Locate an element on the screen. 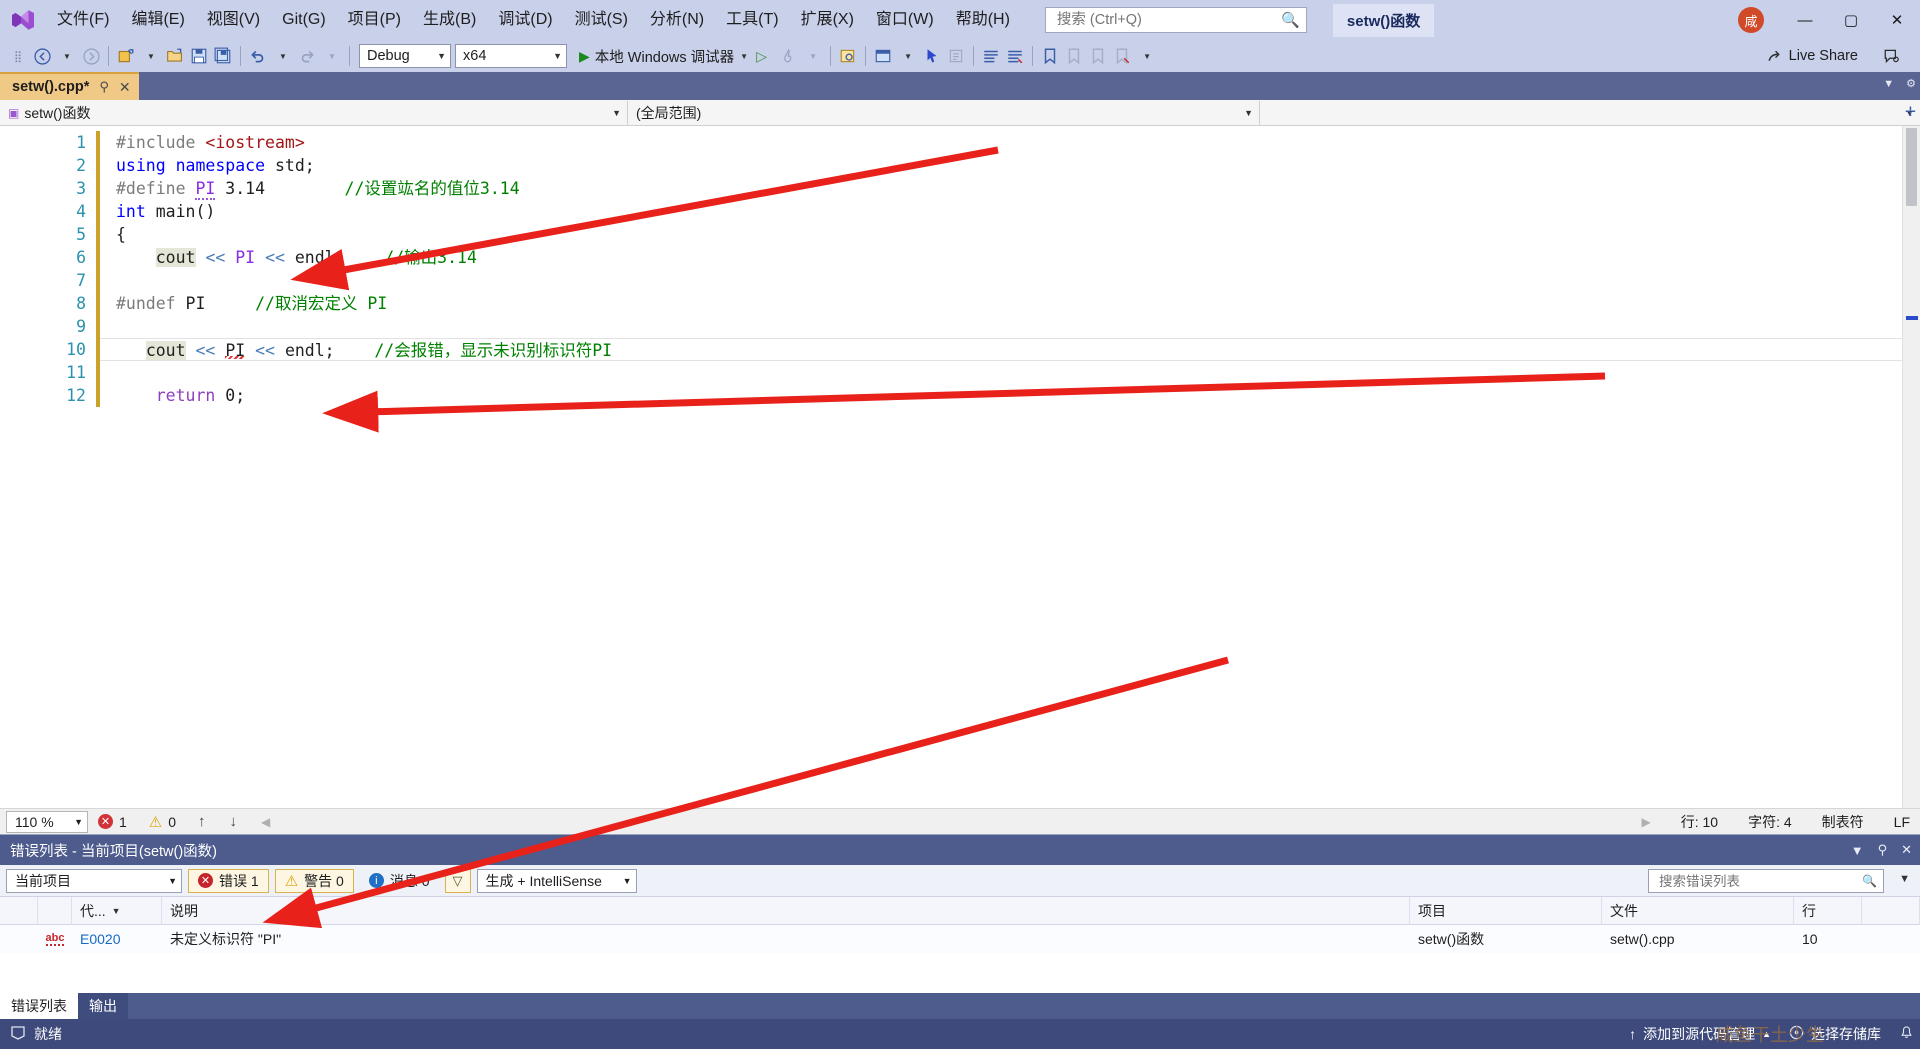  redo-button is located at coordinates (307, 56).